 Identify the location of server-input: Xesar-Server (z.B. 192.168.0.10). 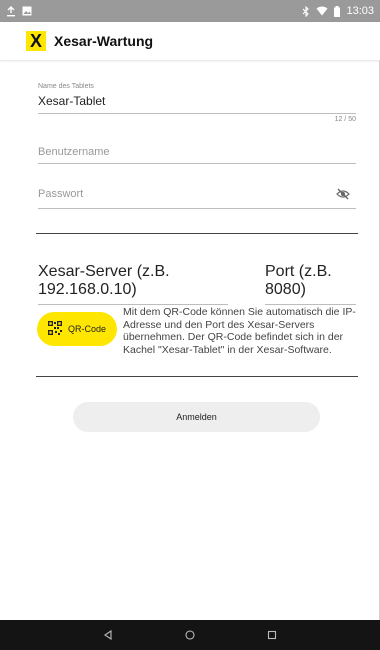
(133, 281).